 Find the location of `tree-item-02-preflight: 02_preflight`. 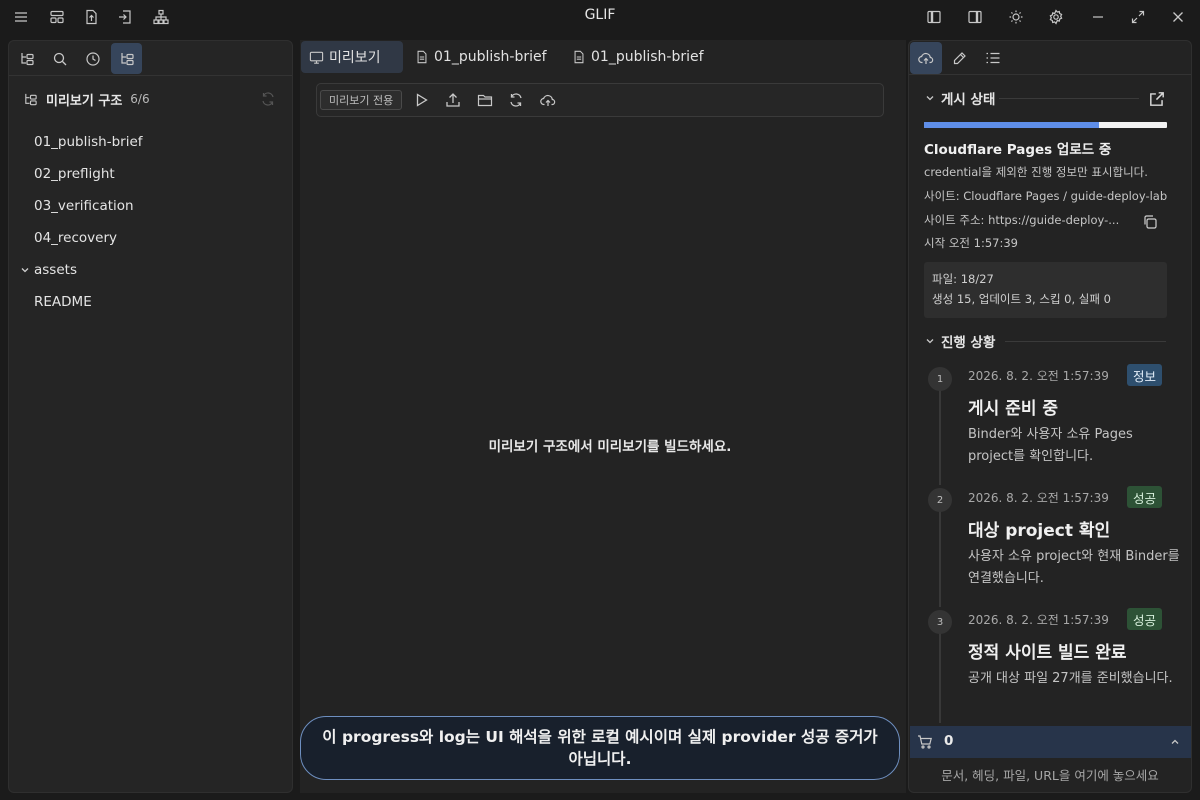

tree-item-02-preflight: 02_preflight is located at coordinates (74, 174).